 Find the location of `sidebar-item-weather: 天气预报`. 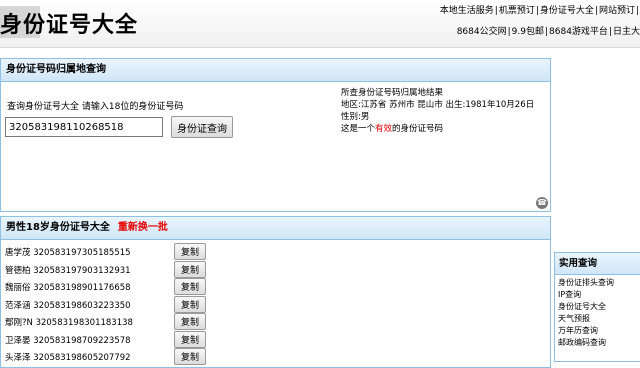

sidebar-item-weather: 天气预报 is located at coordinates (599, 319).